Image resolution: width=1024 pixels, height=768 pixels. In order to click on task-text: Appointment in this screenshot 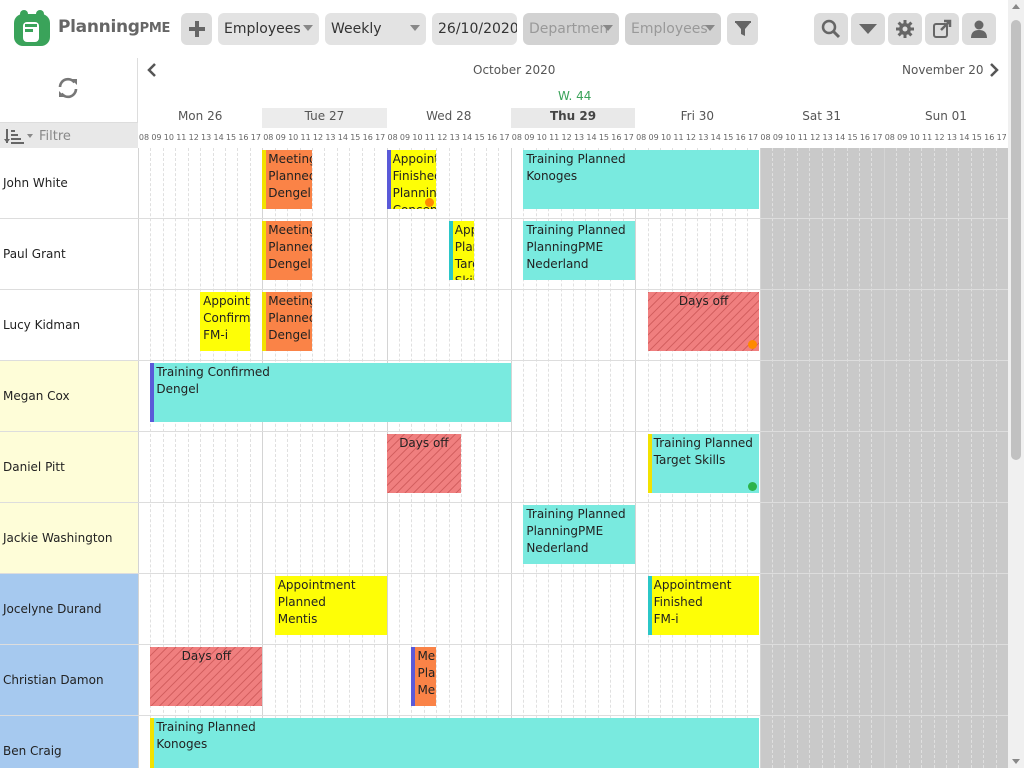, I will do `click(464, 230)`.